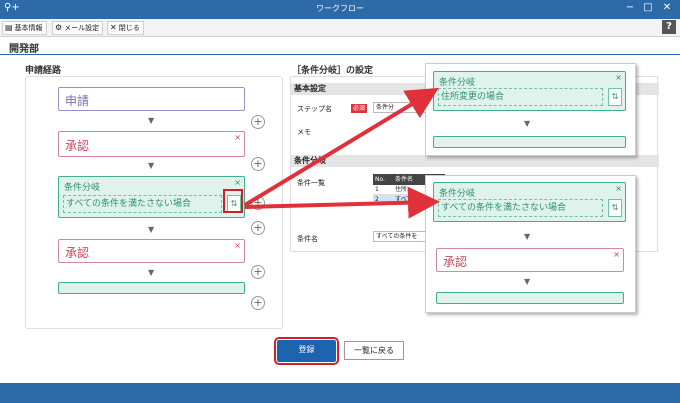 Image resolution: width=680 pixels, height=403 pixels. I want to click on row-name: すべての, so click(407, 199).